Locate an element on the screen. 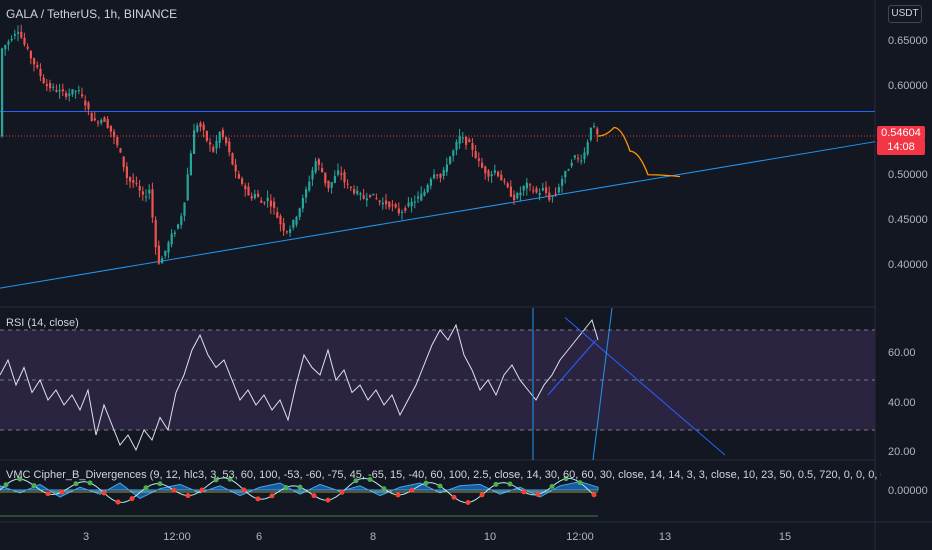 The height and width of the screenshot is (550, 932). price-tick: 0.45000 is located at coordinates (908, 220).